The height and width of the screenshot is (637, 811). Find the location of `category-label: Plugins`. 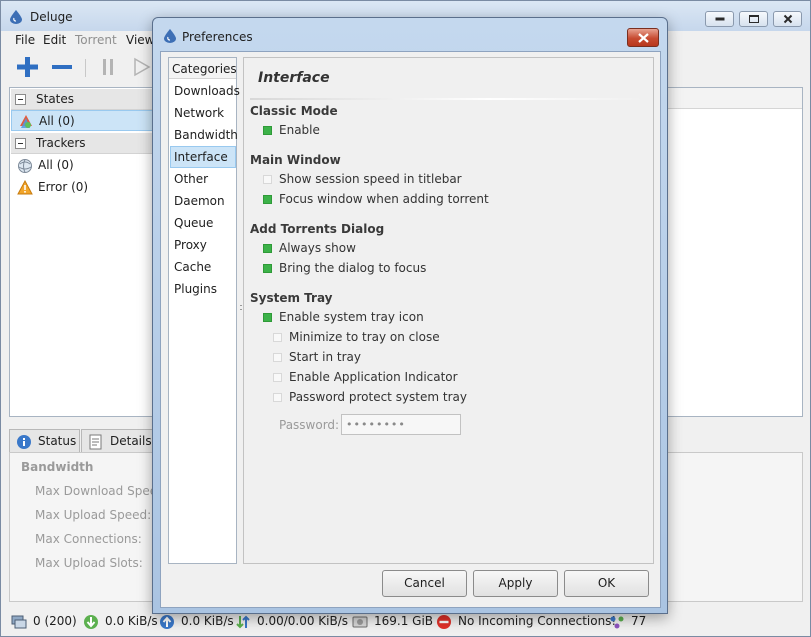

category-label: Plugins is located at coordinates (195, 289).